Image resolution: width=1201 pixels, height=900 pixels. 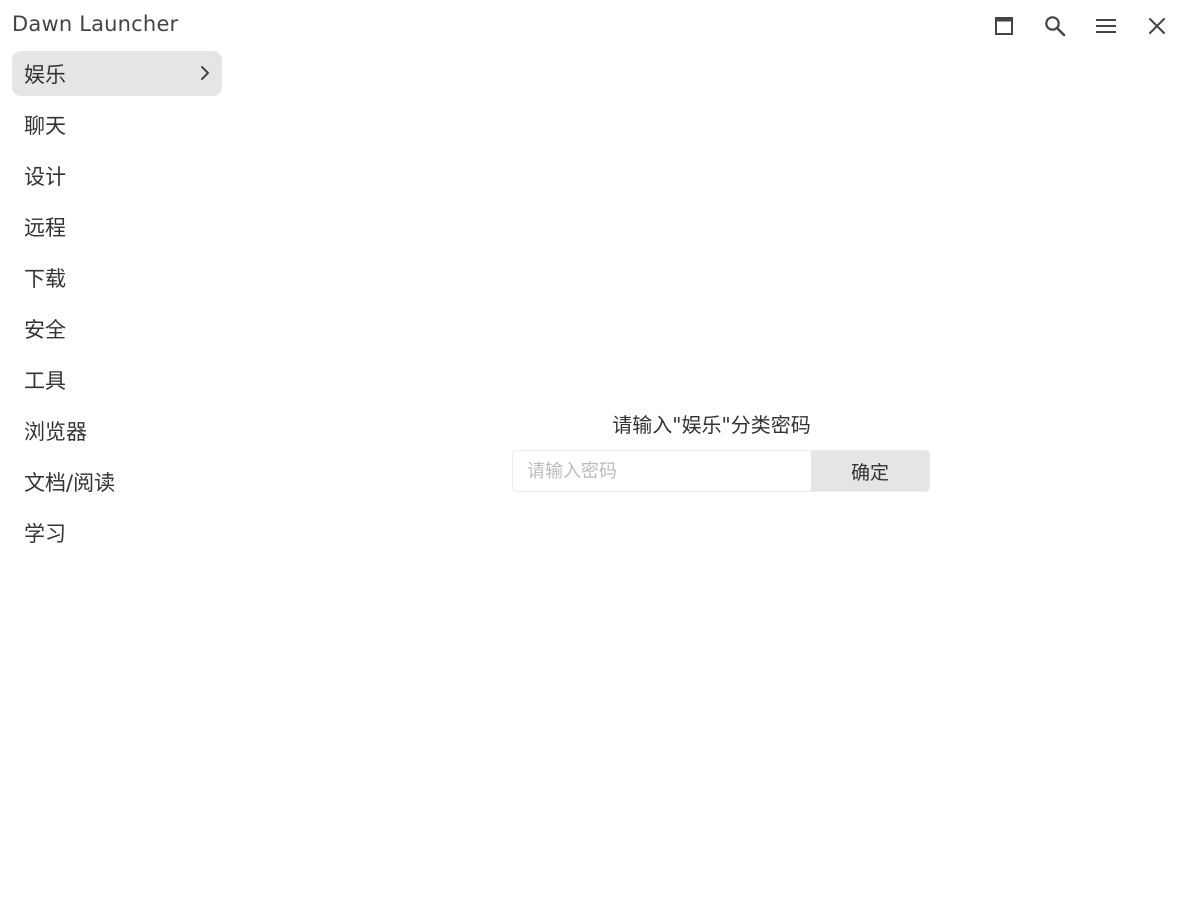 I want to click on sidebar-item-label: 浏览器, so click(x=55, y=431).